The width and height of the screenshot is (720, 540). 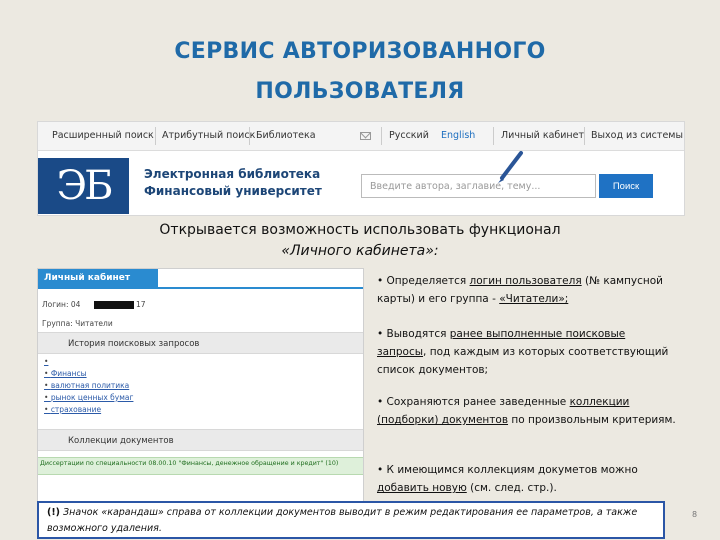 What do you see at coordinates (534, 299) in the screenshot?
I see `bullet-highlight: «Читатели»;` at bounding box center [534, 299].